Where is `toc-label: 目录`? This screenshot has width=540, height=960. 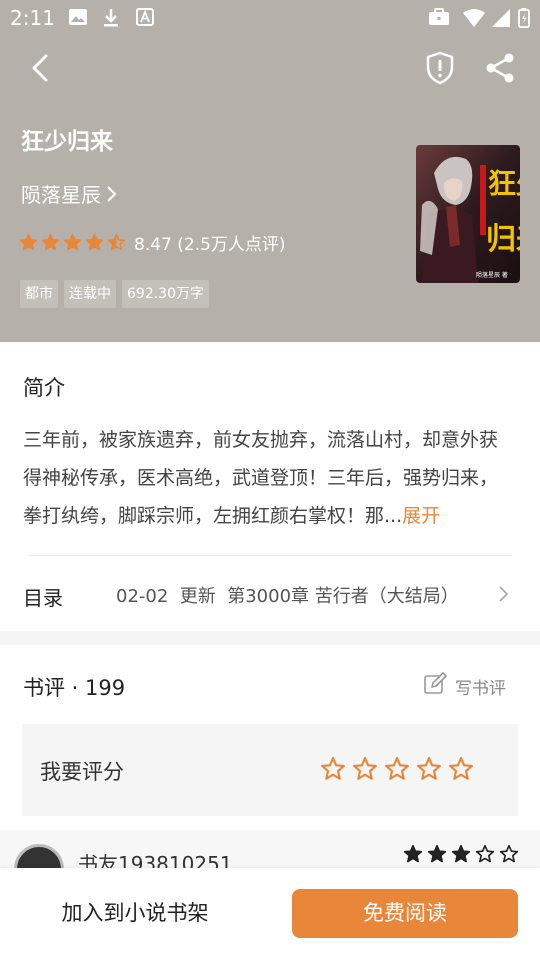
toc-label: 目录 is located at coordinates (43, 598).